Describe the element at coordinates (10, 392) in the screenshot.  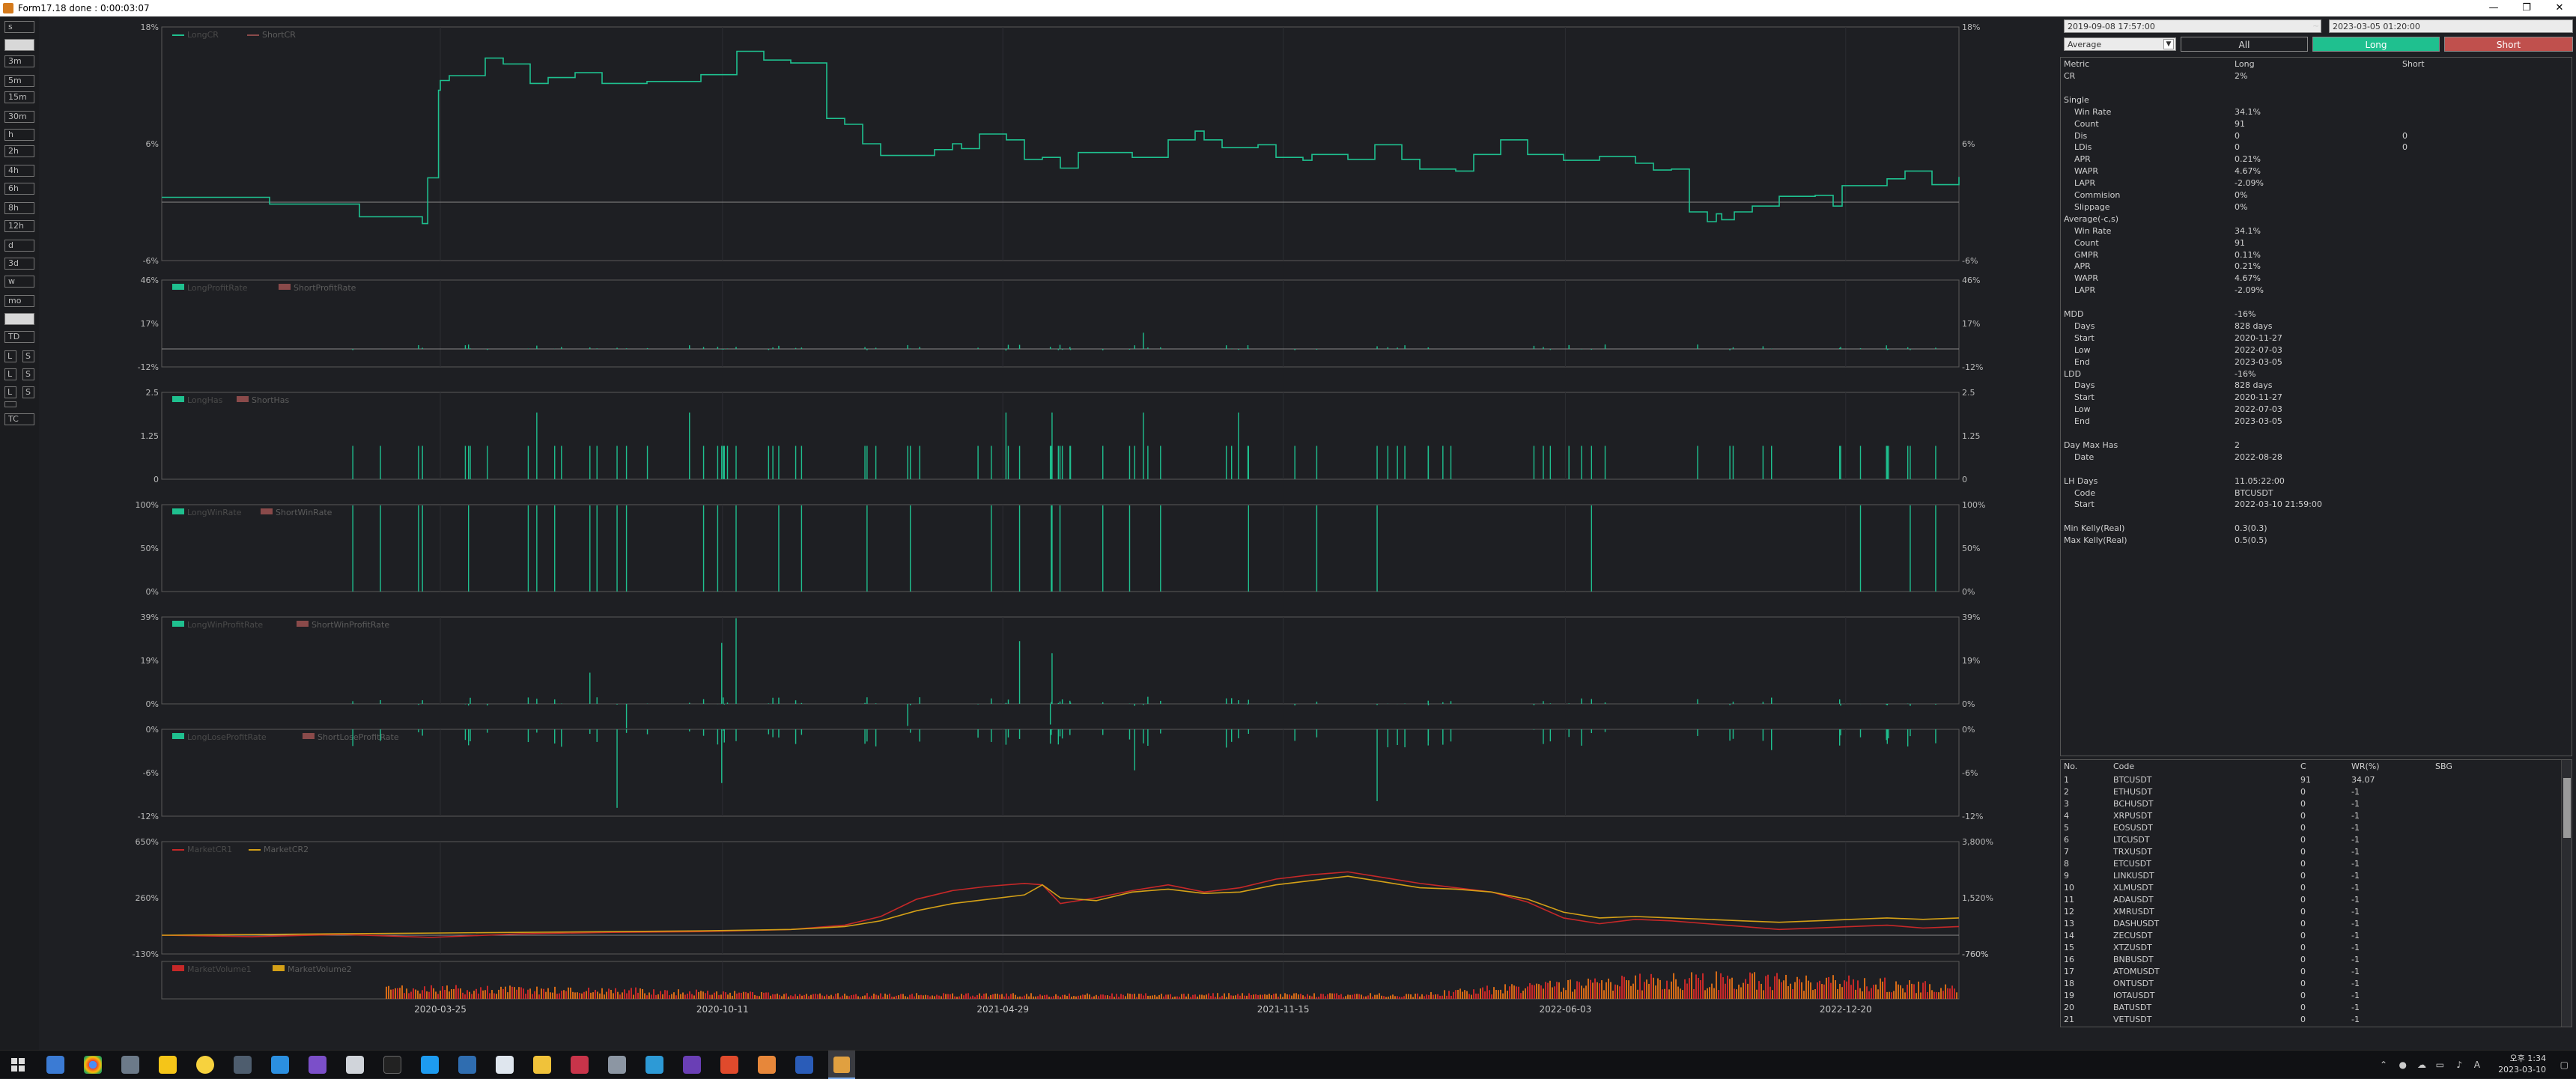
I see `timeframe-button-22: L` at that location.